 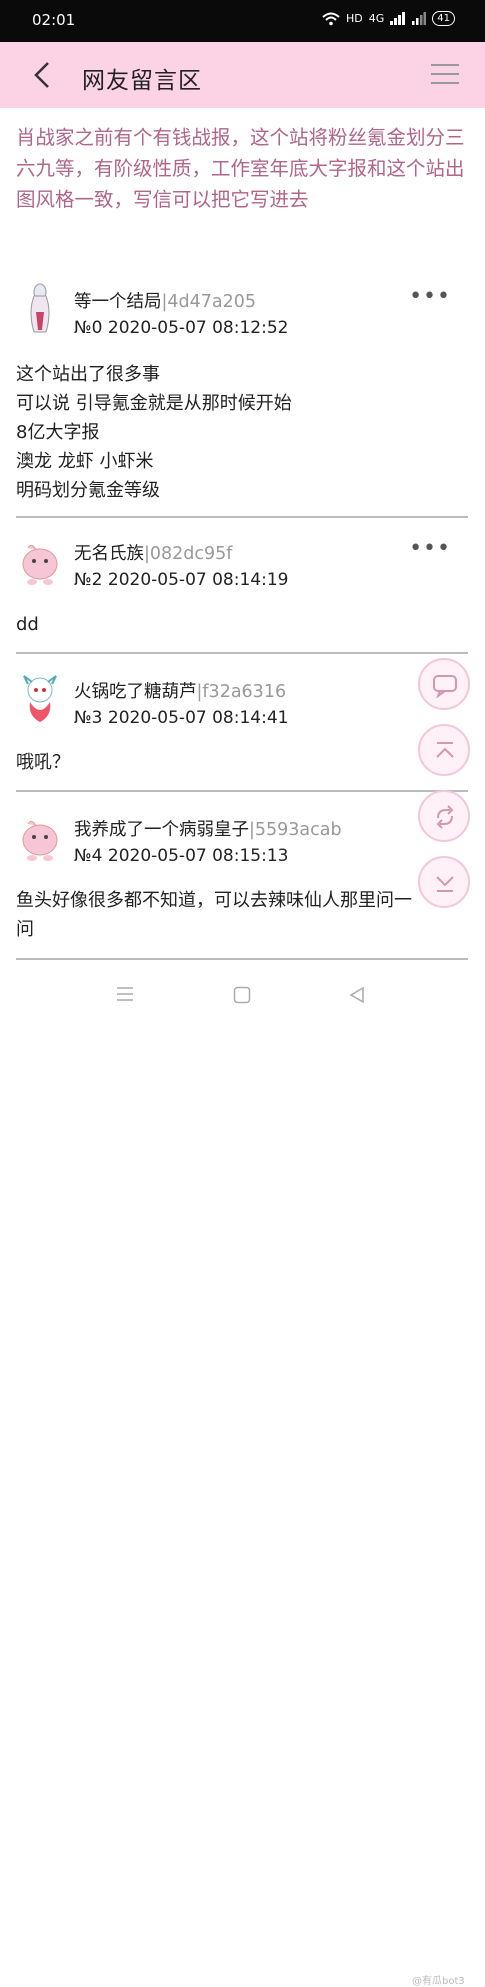 What do you see at coordinates (242, 995) in the screenshot?
I see `home-nav-icon` at bounding box center [242, 995].